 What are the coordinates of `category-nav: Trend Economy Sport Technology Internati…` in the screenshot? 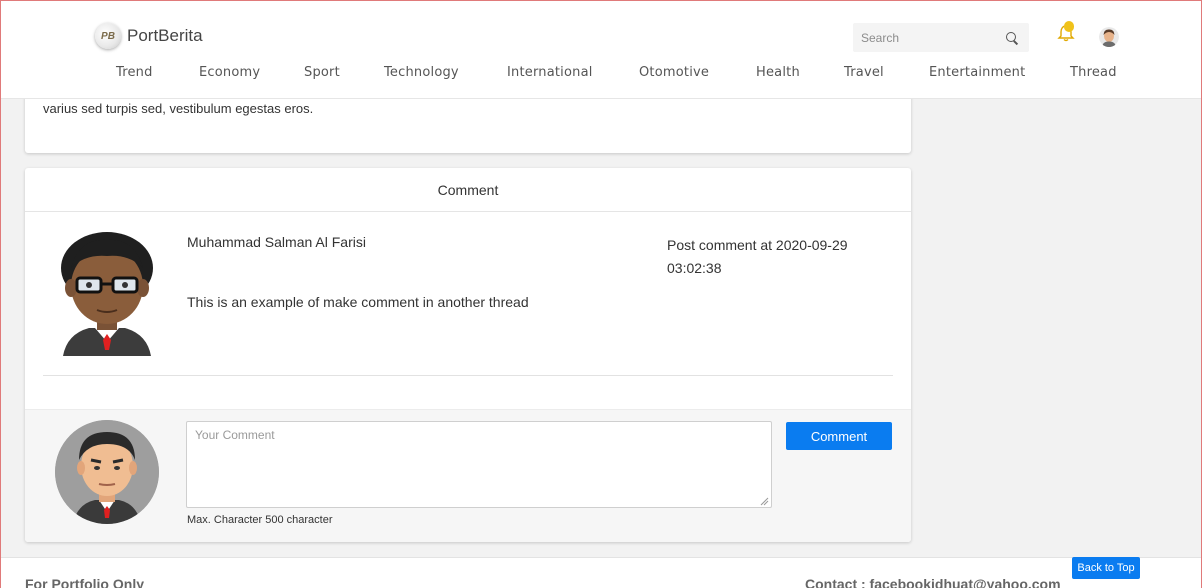 It's located at (601, 76).